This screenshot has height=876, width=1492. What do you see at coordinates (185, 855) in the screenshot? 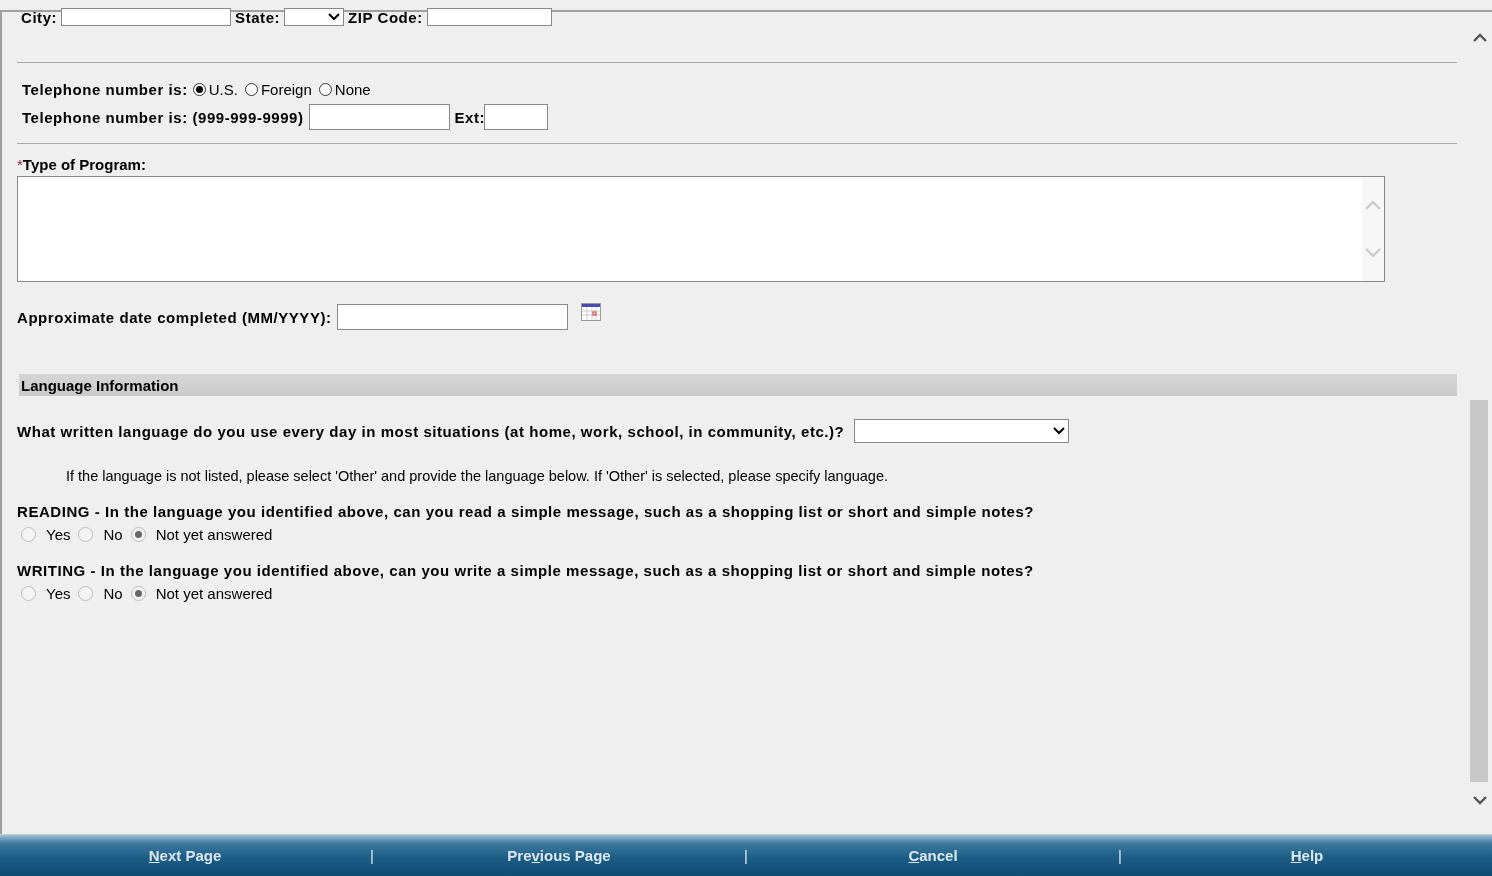
I see `footer-link: Next Page` at bounding box center [185, 855].